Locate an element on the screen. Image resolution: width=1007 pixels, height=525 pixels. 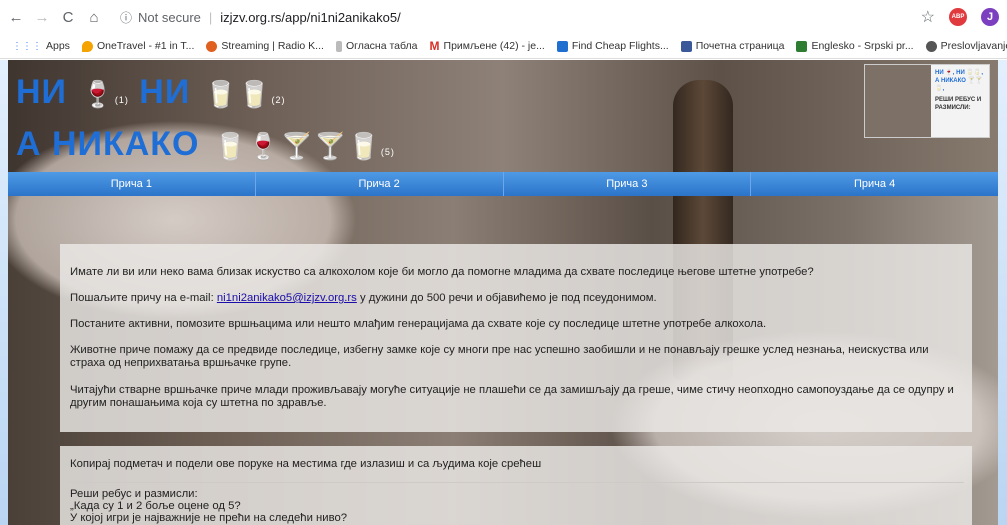
rebus-line-1: Реши ребус и размисли: is located at coordinates (134, 494).